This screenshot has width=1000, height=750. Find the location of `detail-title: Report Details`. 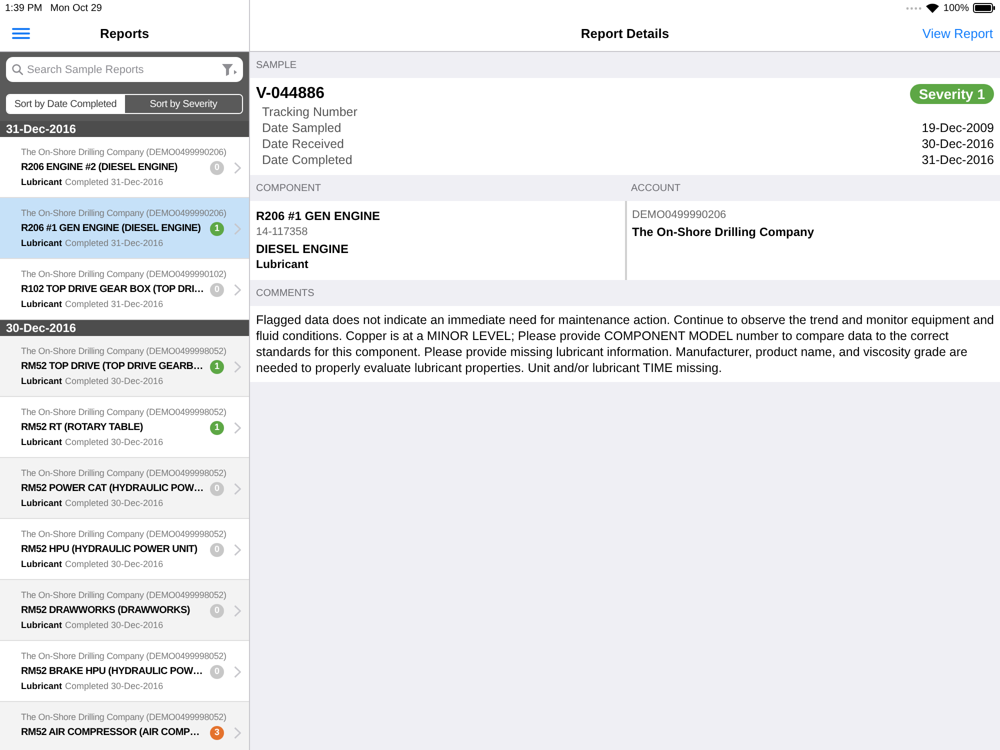

detail-title: Report Details is located at coordinates (625, 33).